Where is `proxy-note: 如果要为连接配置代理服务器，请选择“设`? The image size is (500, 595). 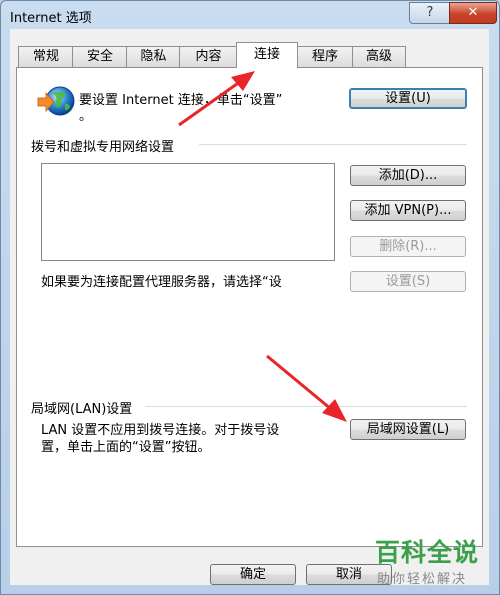
proxy-note: 如果要为连接配置代理服务器，请选择“设 is located at coordinates (161, 282).